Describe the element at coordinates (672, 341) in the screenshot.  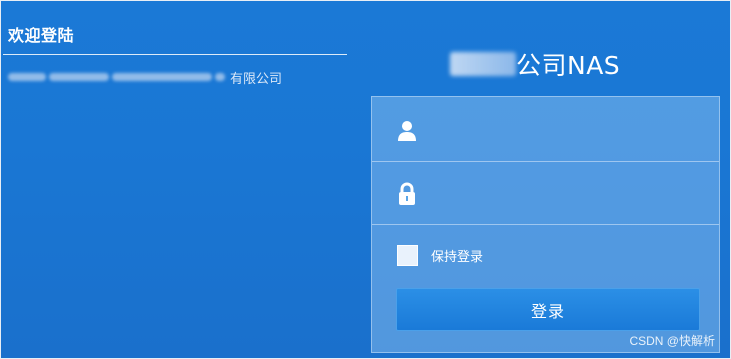
I see `csdn-watermark: CSDN @快解析` at that location.